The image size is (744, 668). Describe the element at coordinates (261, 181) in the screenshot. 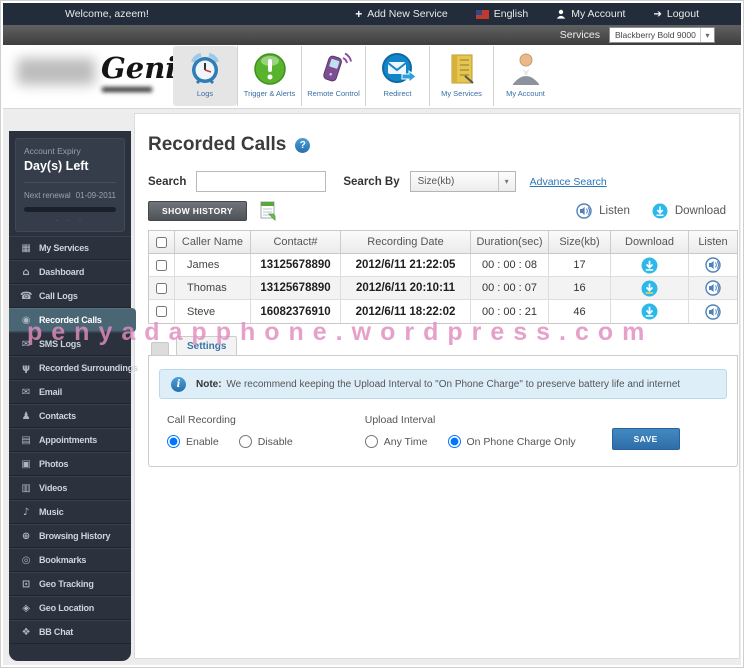

I see `search-input` at that location.